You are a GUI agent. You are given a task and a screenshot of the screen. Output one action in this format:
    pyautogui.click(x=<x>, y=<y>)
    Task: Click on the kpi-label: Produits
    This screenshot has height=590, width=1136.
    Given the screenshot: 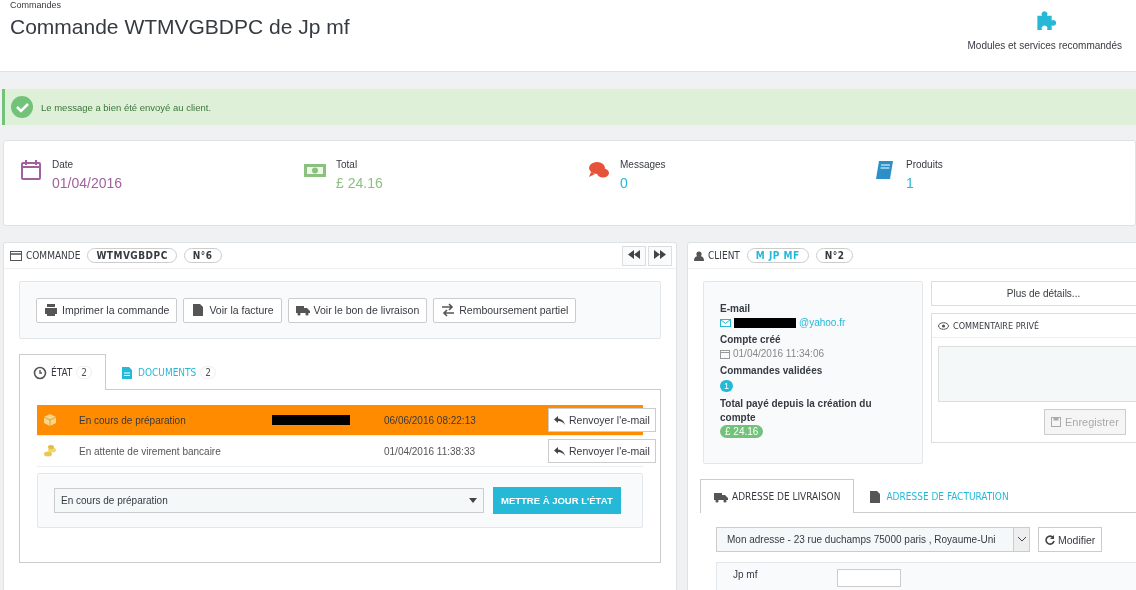 What is the action you would take?
    pyautogui.click(x=924, y=164)
    